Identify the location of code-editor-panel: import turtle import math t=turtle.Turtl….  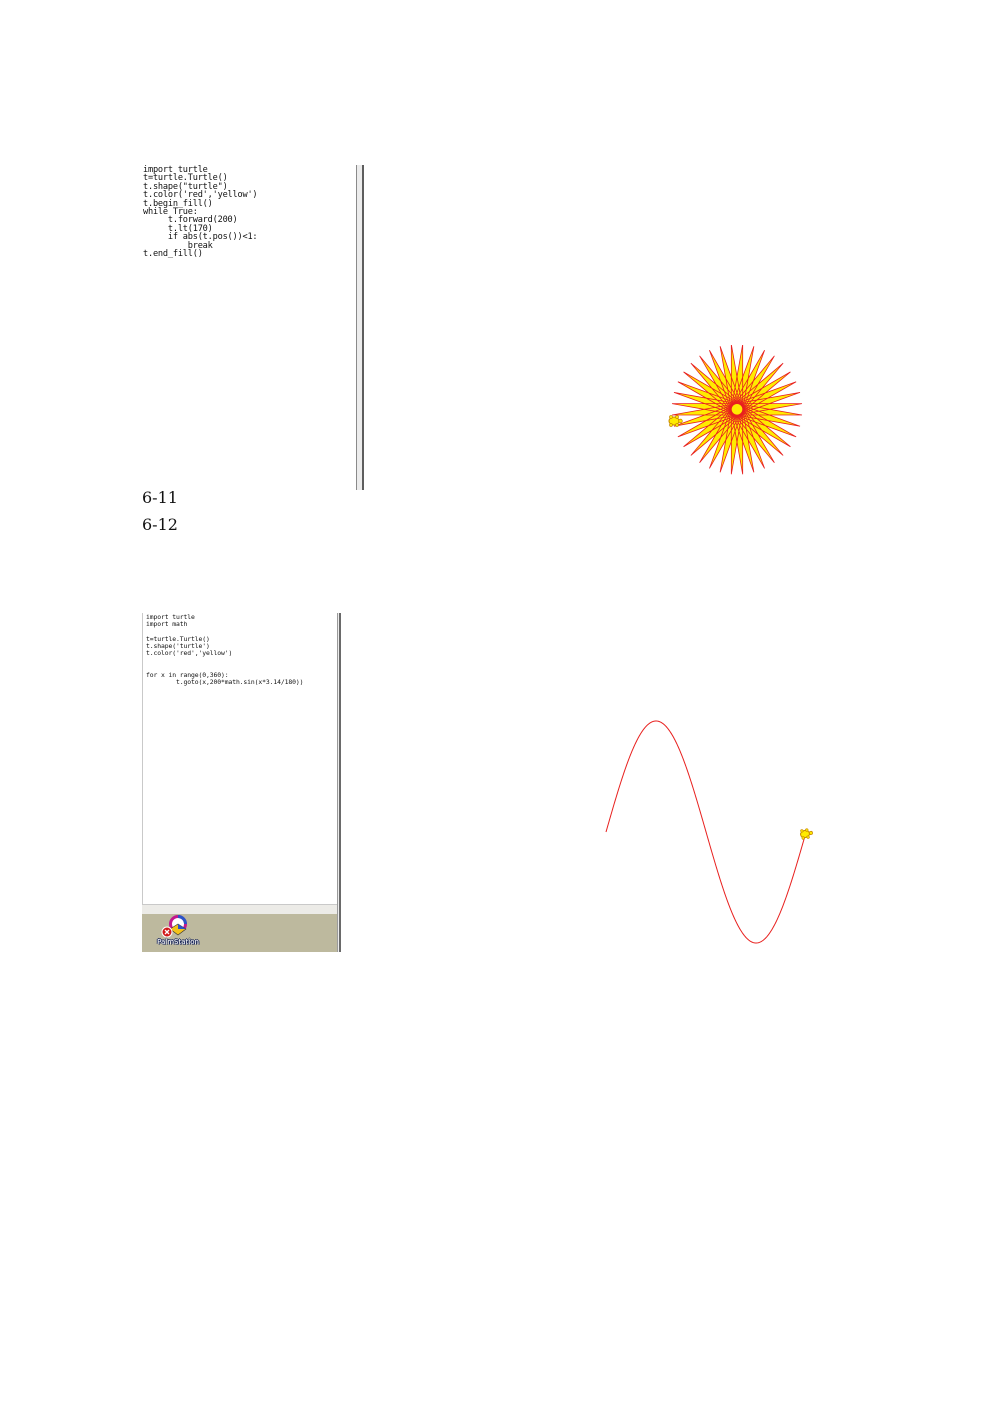
(239, 759).